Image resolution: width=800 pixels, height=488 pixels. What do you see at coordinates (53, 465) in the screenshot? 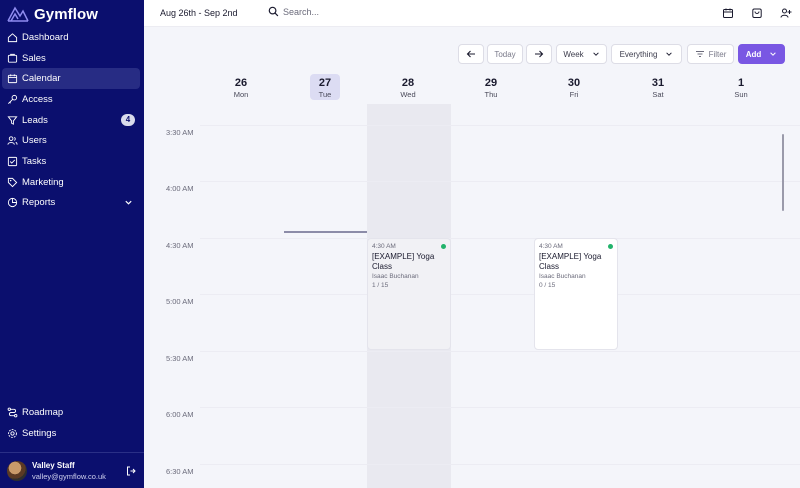
I see `user-name: Valley Staff` at bounding box center [53, 465].